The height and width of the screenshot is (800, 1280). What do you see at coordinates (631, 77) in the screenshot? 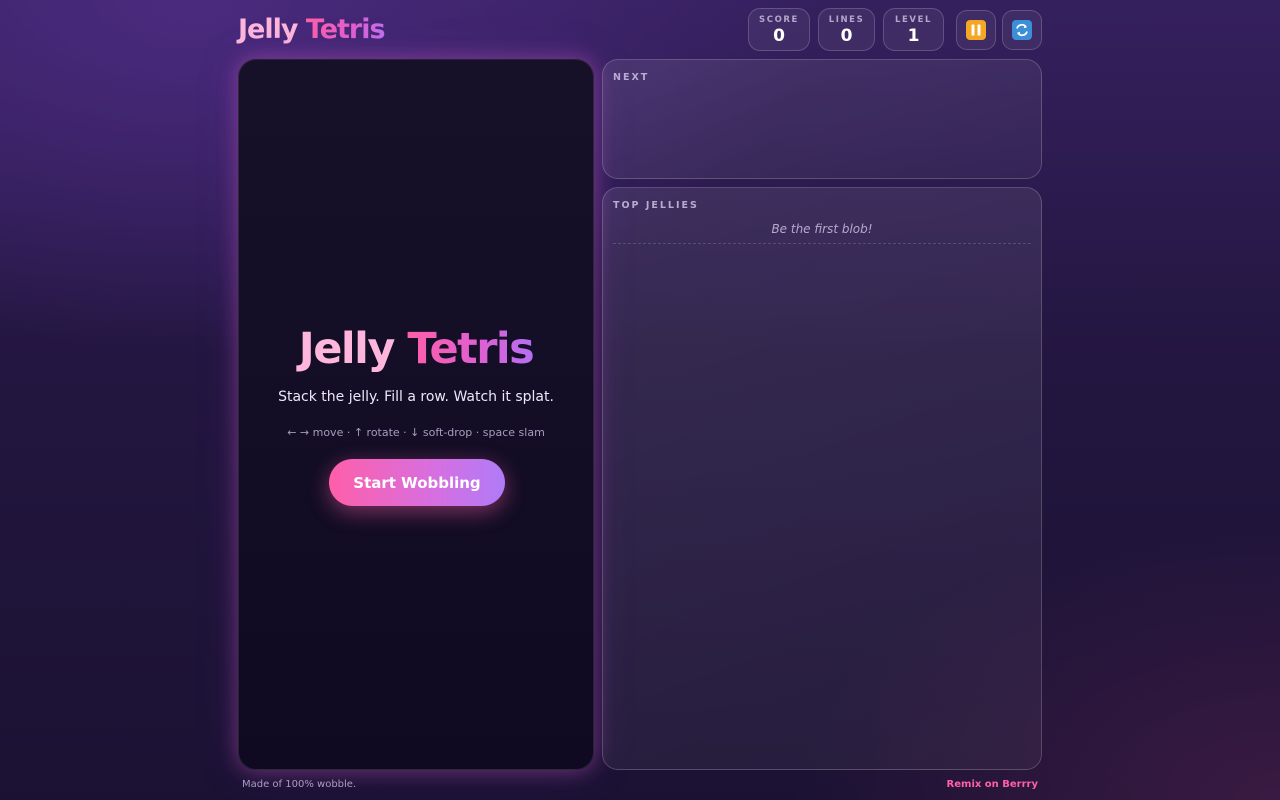
I see `next-panel-title: NEXT` at bounding box center [631, 77].